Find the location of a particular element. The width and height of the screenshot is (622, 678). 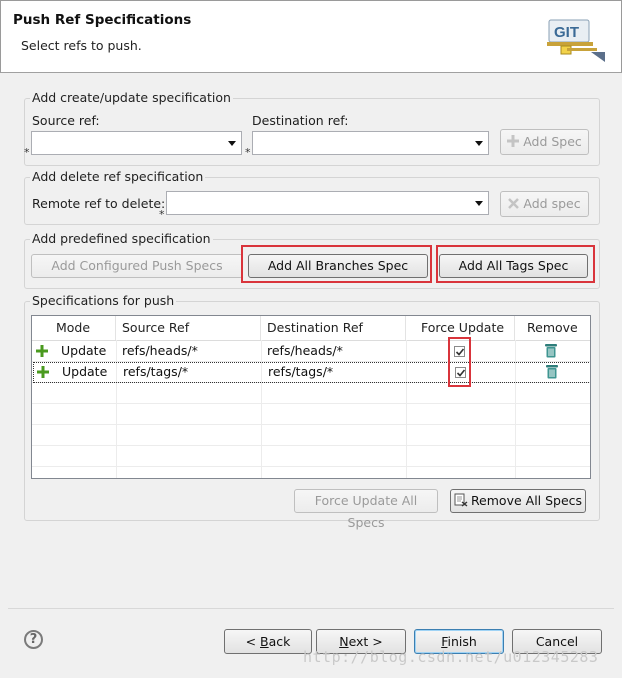

table-row: Update refs/heads/* refs/heads/* is located at coordinates (311, 351).